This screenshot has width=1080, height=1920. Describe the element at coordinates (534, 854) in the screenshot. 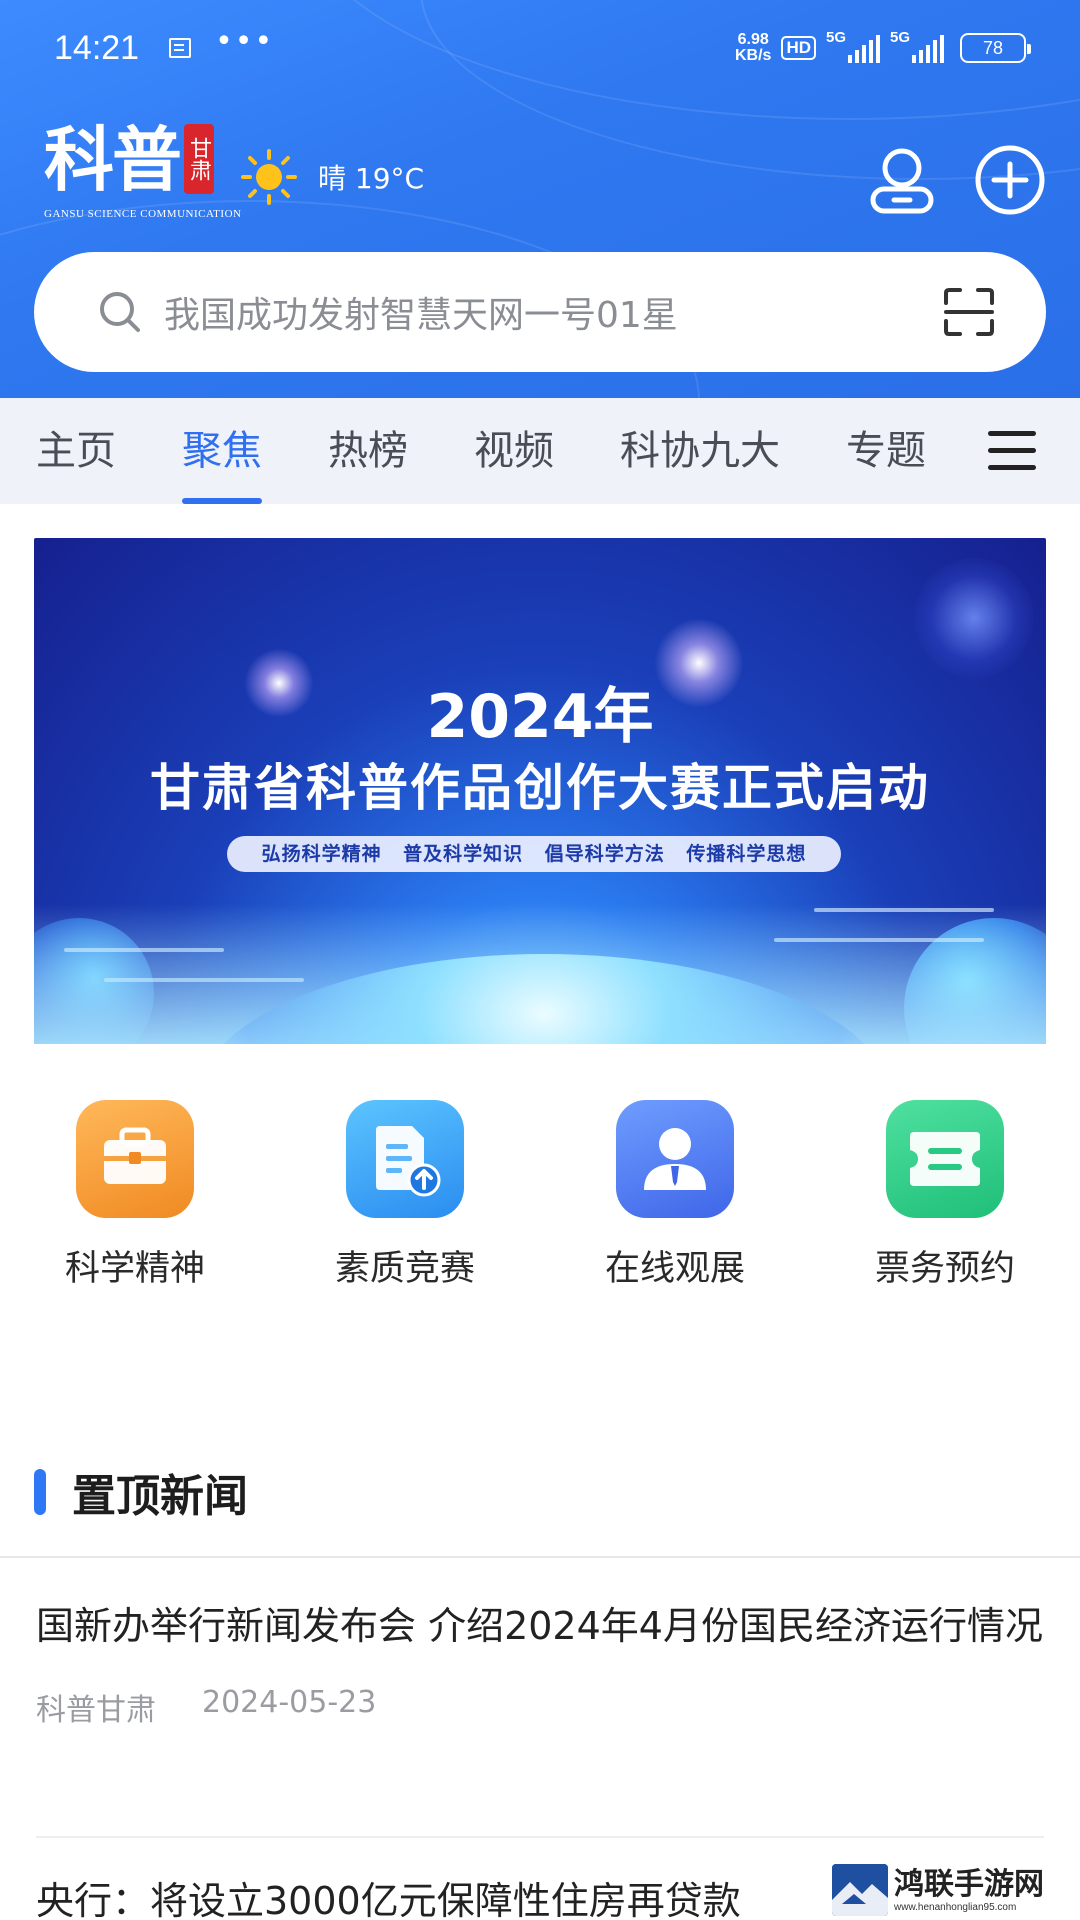

I see `banner-slogan: 弘扬科学精神 普及科学知识 倡导科学方法 传播科学思想` at that location.